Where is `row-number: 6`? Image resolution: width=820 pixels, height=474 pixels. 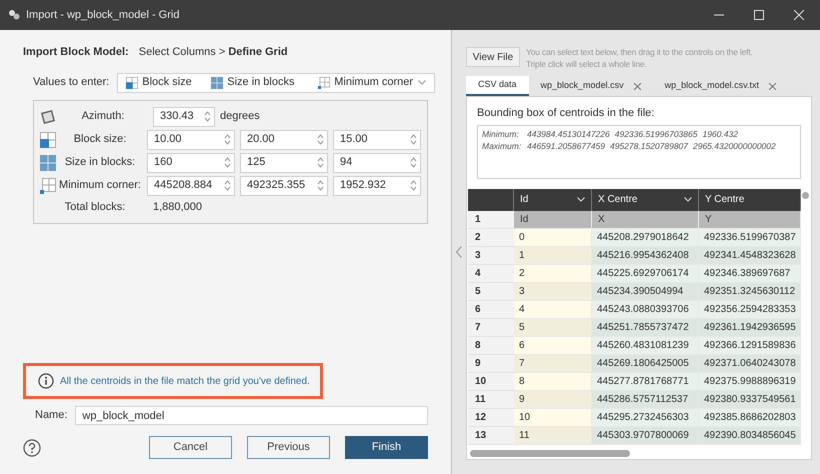 row-number: 6 is located at coordinates (491, 309).